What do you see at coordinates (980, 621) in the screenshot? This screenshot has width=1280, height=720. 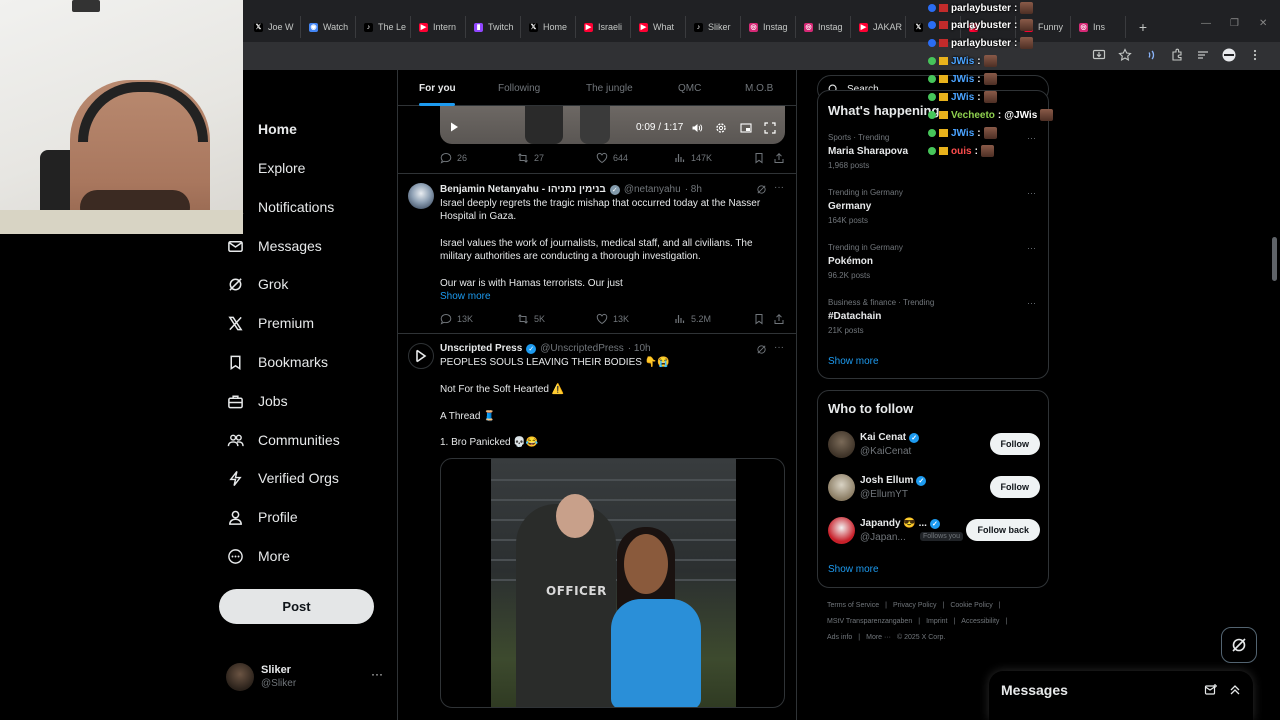 I see `footer-link: Accessibility` at bounding box center [980, 621].